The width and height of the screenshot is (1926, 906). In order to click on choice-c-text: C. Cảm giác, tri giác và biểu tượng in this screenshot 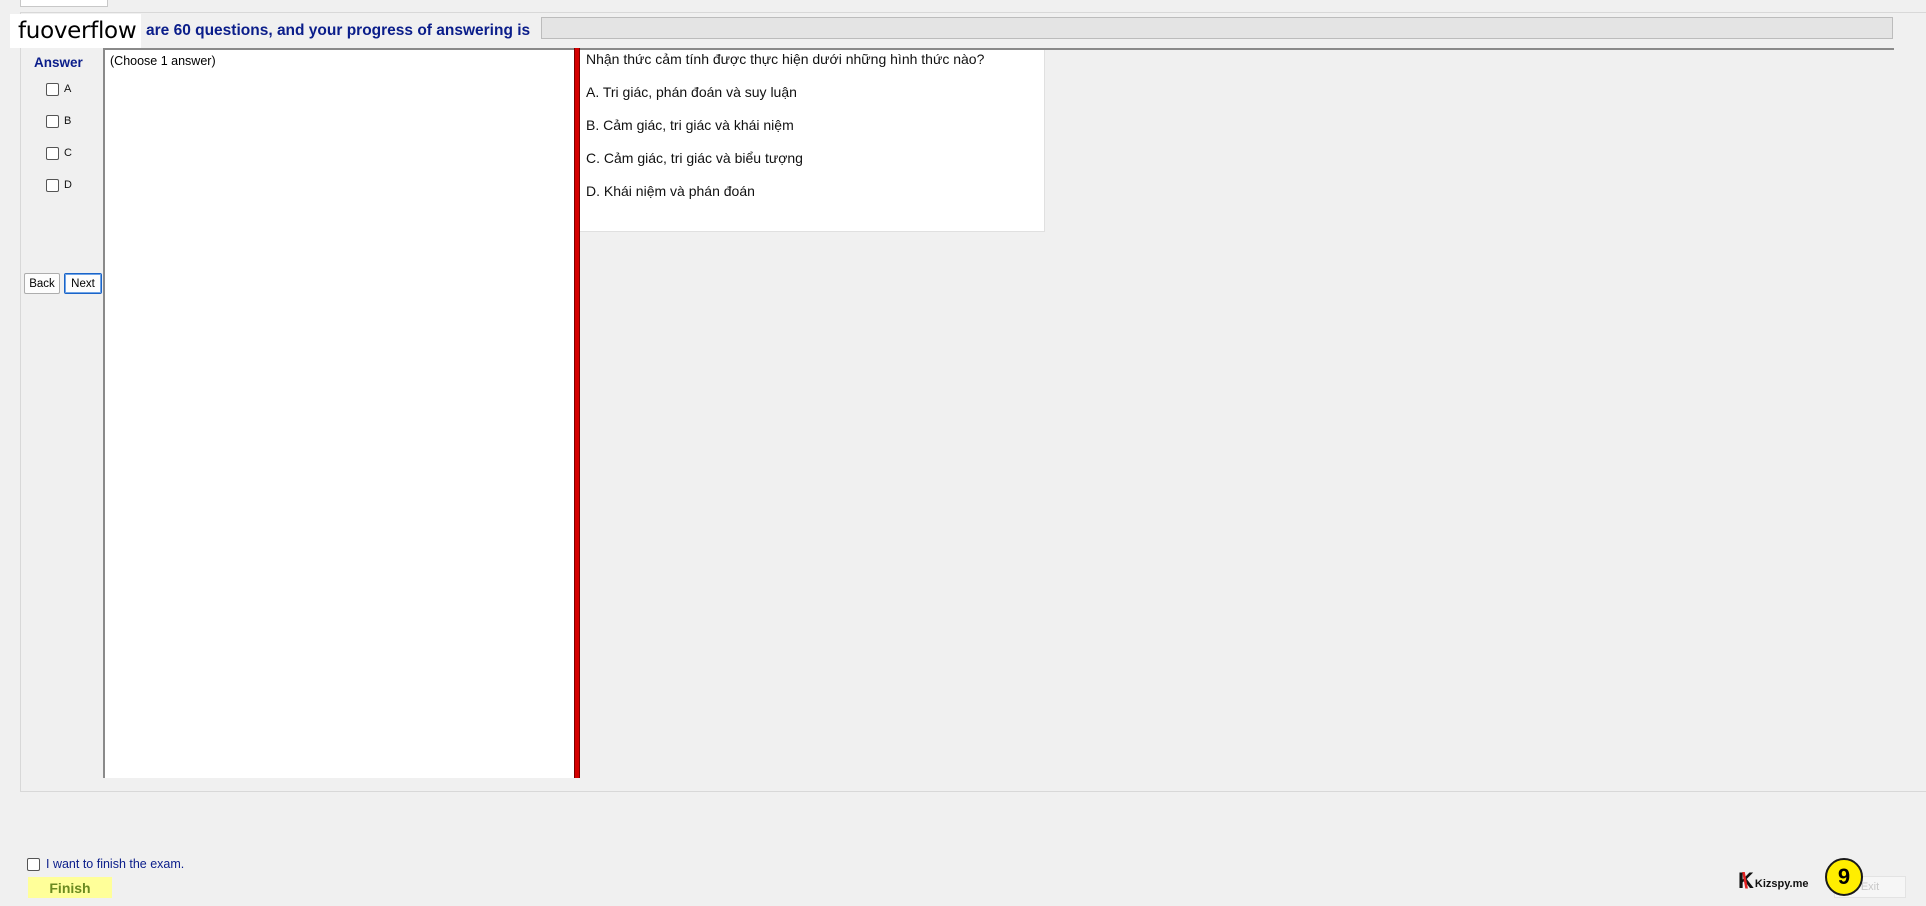, I will do `click(694, 158)`.